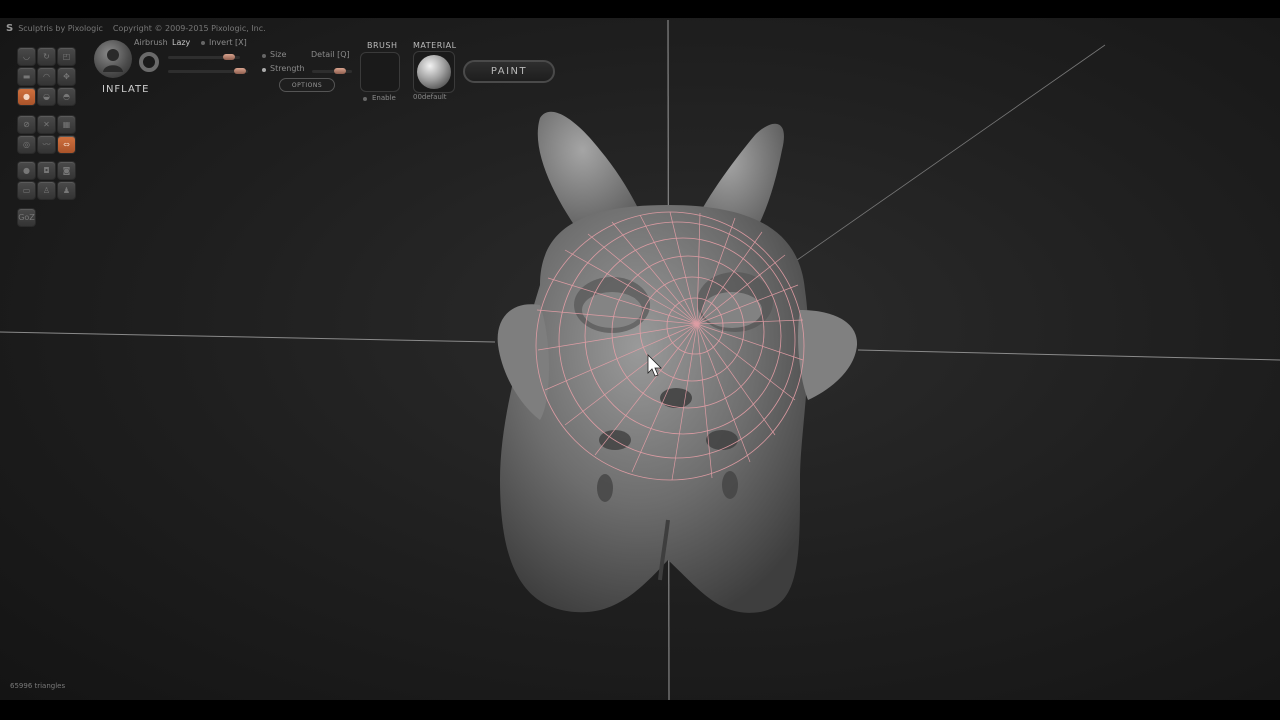 The image size is (1280, 720). What do you see at coordinates (10, 28) in the screenshot?
I see `sculptris-logo-icon: S` at bounding box center [10, 28].